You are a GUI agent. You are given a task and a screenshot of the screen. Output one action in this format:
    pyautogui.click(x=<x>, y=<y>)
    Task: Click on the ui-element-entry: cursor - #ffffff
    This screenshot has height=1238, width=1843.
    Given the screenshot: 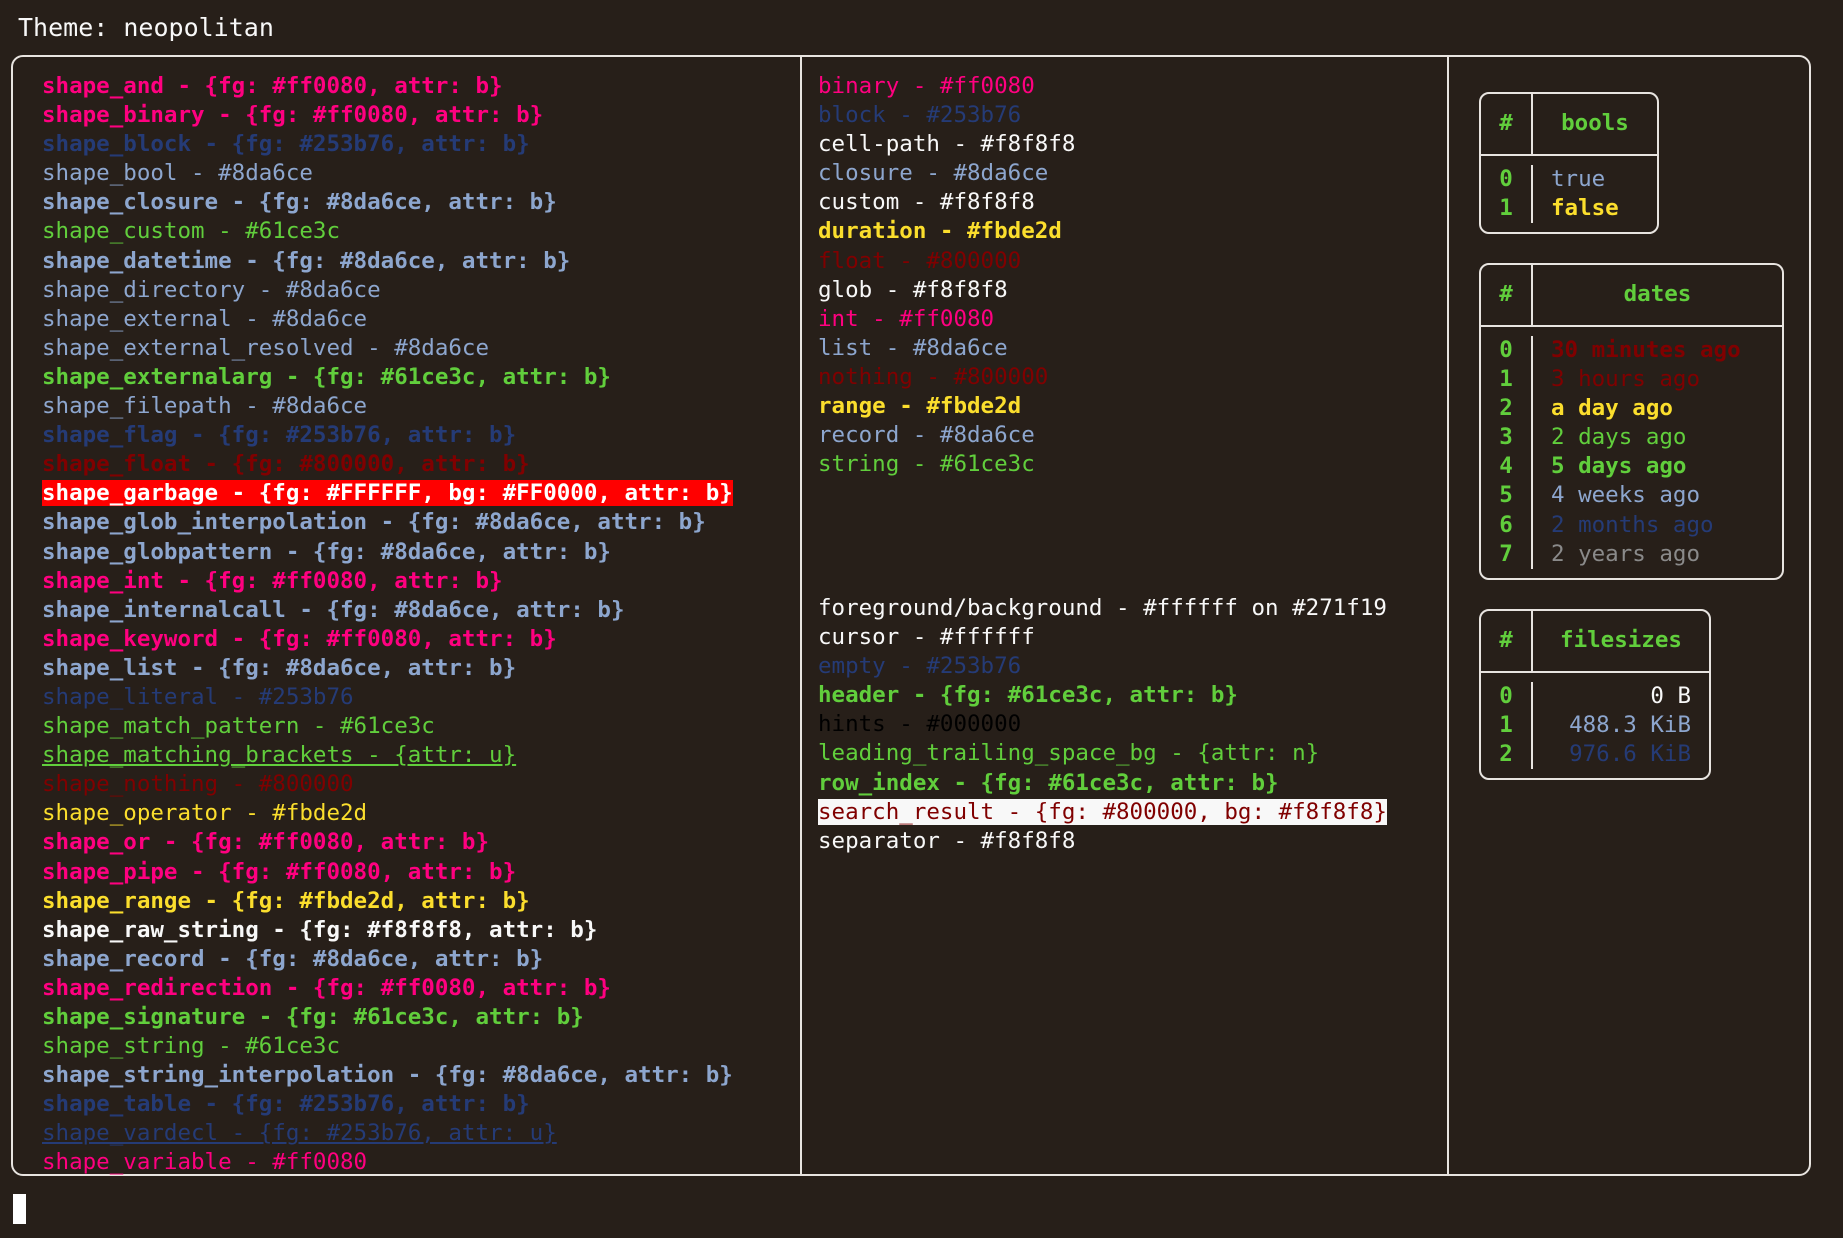 What is the action you would take?
    pyautogui.click(x=1102, y=637)
    